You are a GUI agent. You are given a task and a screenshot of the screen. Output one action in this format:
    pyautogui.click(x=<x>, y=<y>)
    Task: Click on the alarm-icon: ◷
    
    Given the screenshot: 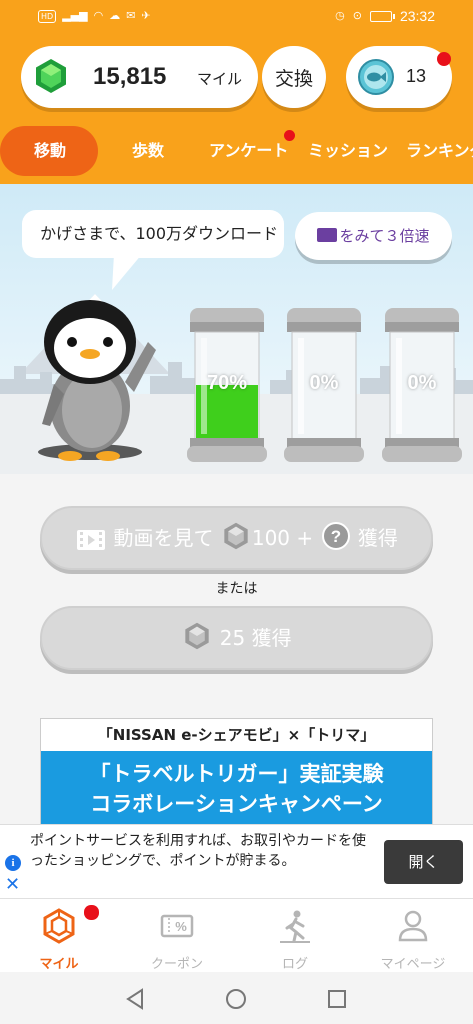 What is the action you would take?
    pyautogui.click(x=340, y=16)
    